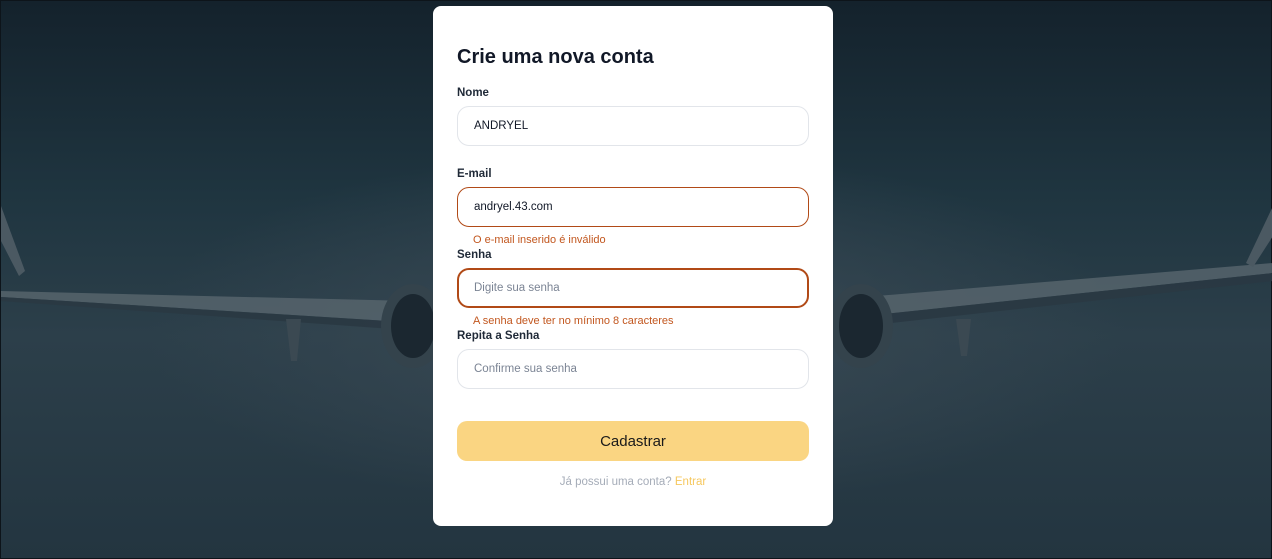  What do you see at coordinates (633, 288) in the screenshot?
I see `password-field` at bounding box center [633, 288].